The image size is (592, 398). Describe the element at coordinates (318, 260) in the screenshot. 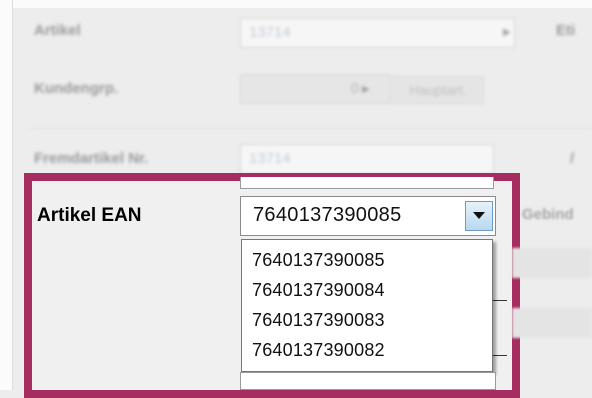

I see `dropdown-option: 7640137390085` at that location.